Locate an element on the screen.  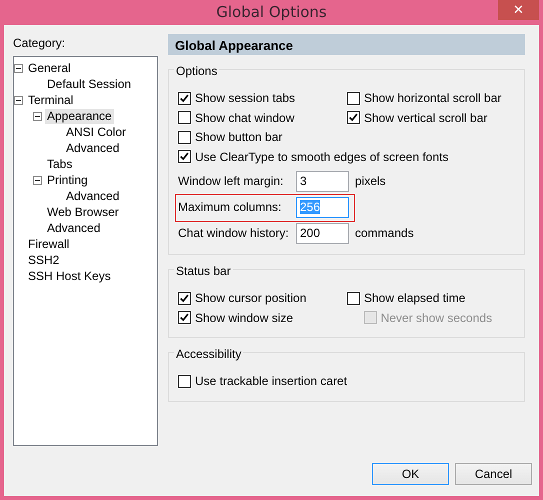
checkbox-label: Never show seconds is located at coordinates (436, 318).